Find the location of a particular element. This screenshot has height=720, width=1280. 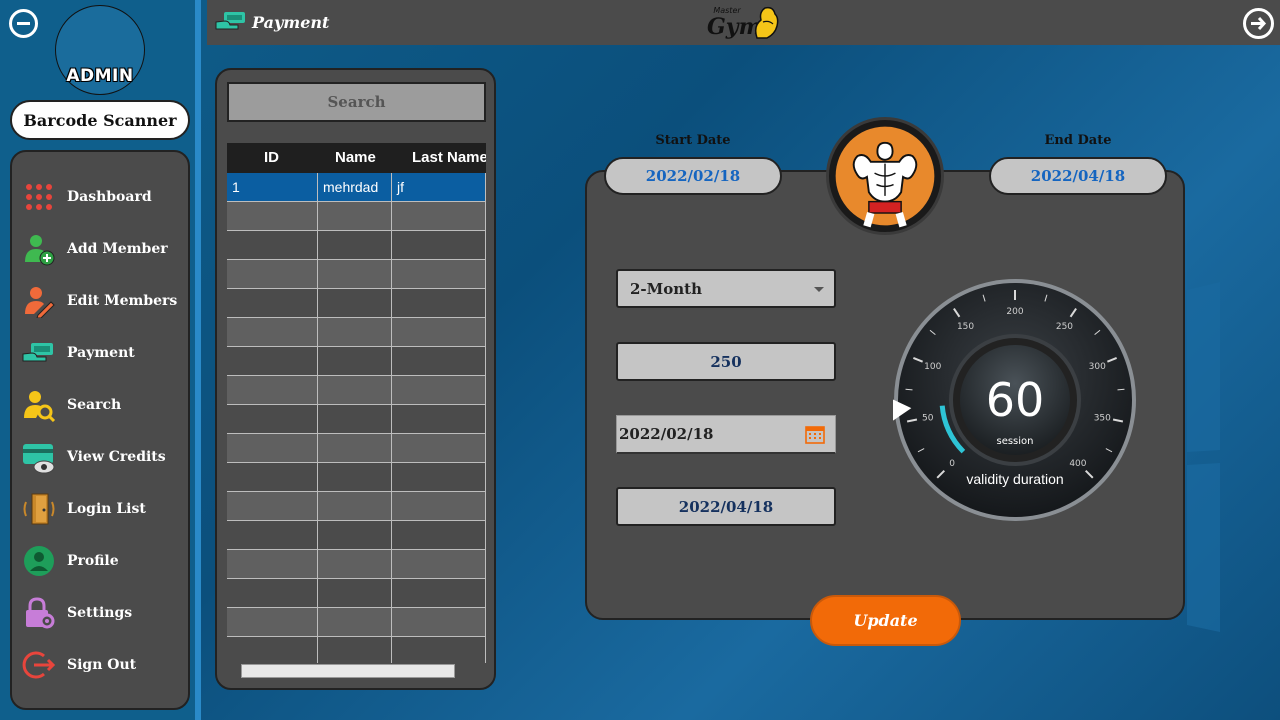

page-title: Payment is located at coordinates (291, 22).